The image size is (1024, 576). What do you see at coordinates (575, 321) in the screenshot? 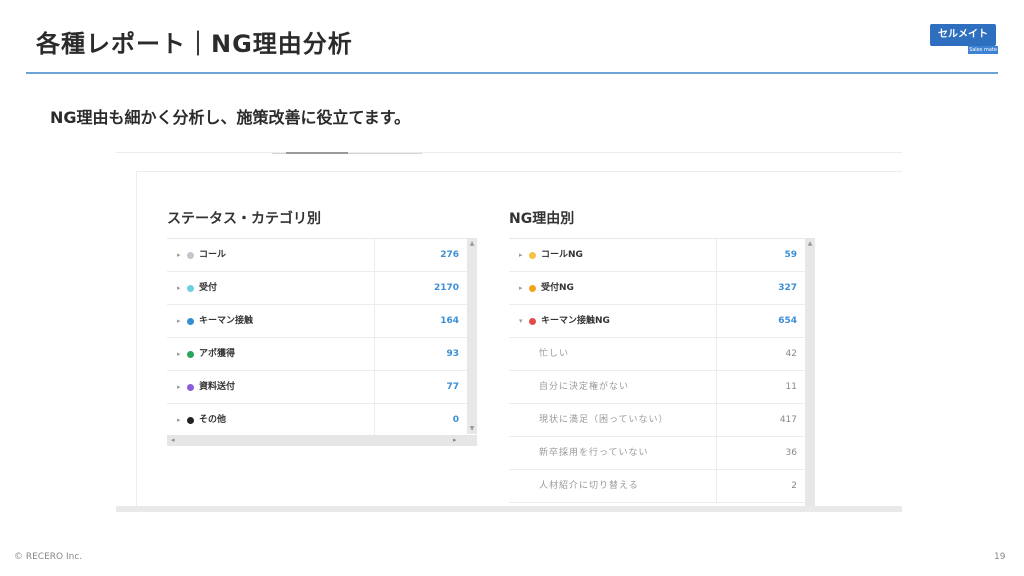
I see `ng-label: キーマン接触NG` at bounding box center [575, 321].